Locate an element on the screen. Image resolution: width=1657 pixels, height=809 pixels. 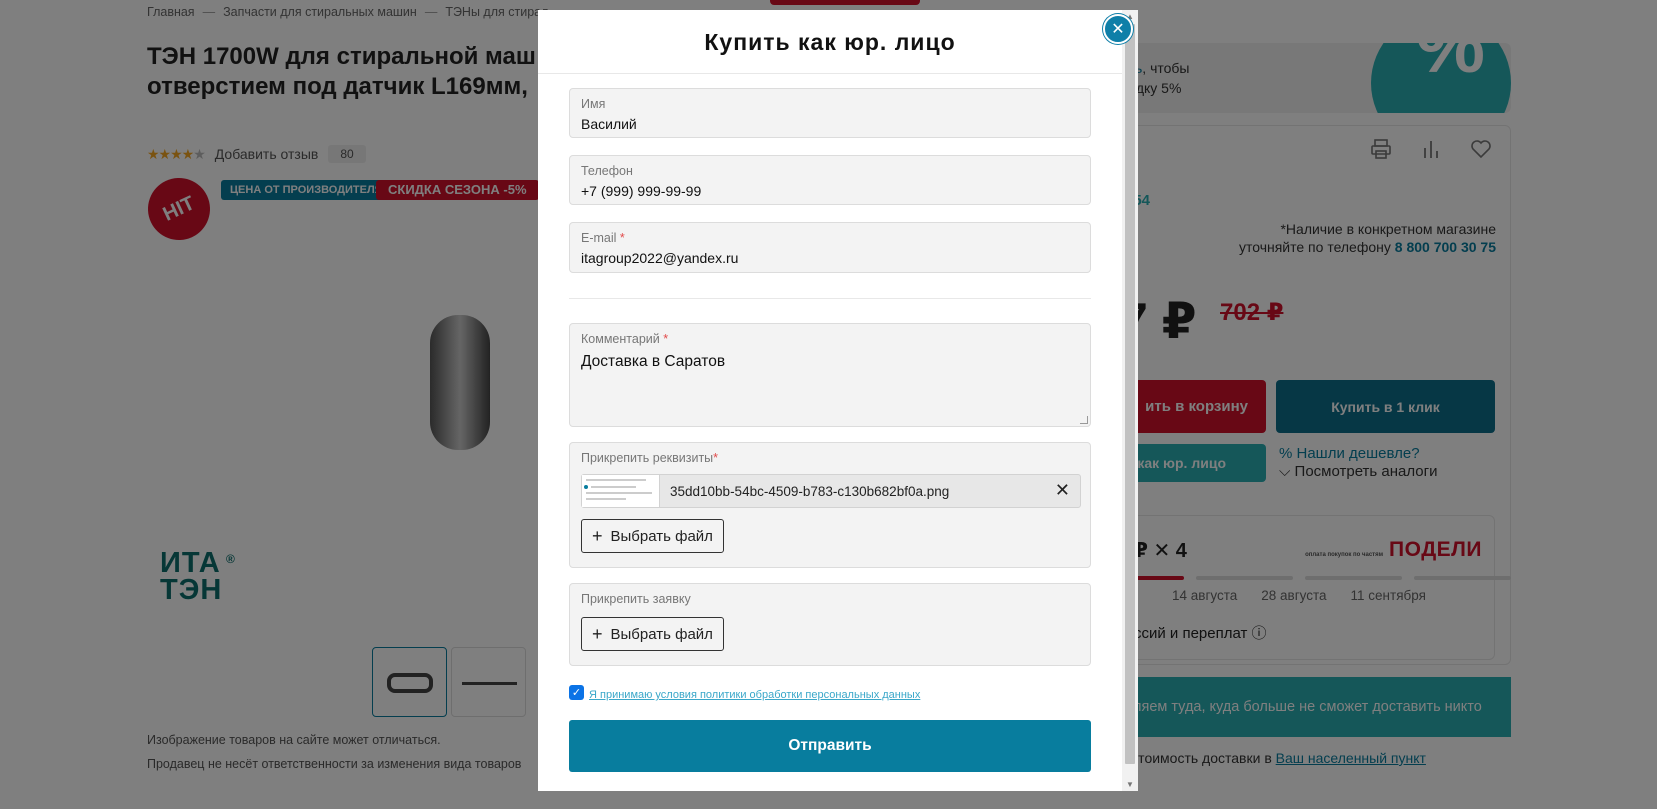
file-preview-thumbnail is located at coordinates (621, 491).